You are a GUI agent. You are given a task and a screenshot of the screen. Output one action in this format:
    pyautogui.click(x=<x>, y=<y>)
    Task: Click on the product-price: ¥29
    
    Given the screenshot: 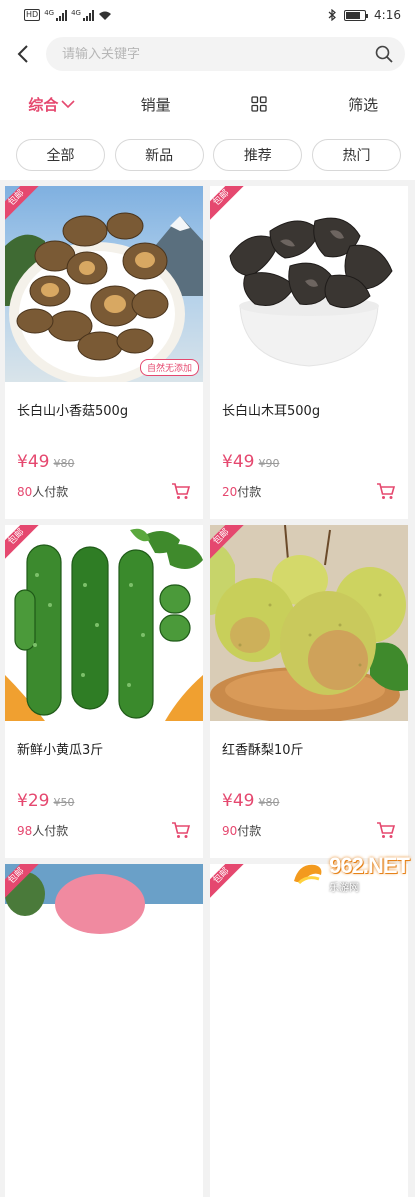 What is the action you would take?
    pyautogui.click(x=33, y=801)
    